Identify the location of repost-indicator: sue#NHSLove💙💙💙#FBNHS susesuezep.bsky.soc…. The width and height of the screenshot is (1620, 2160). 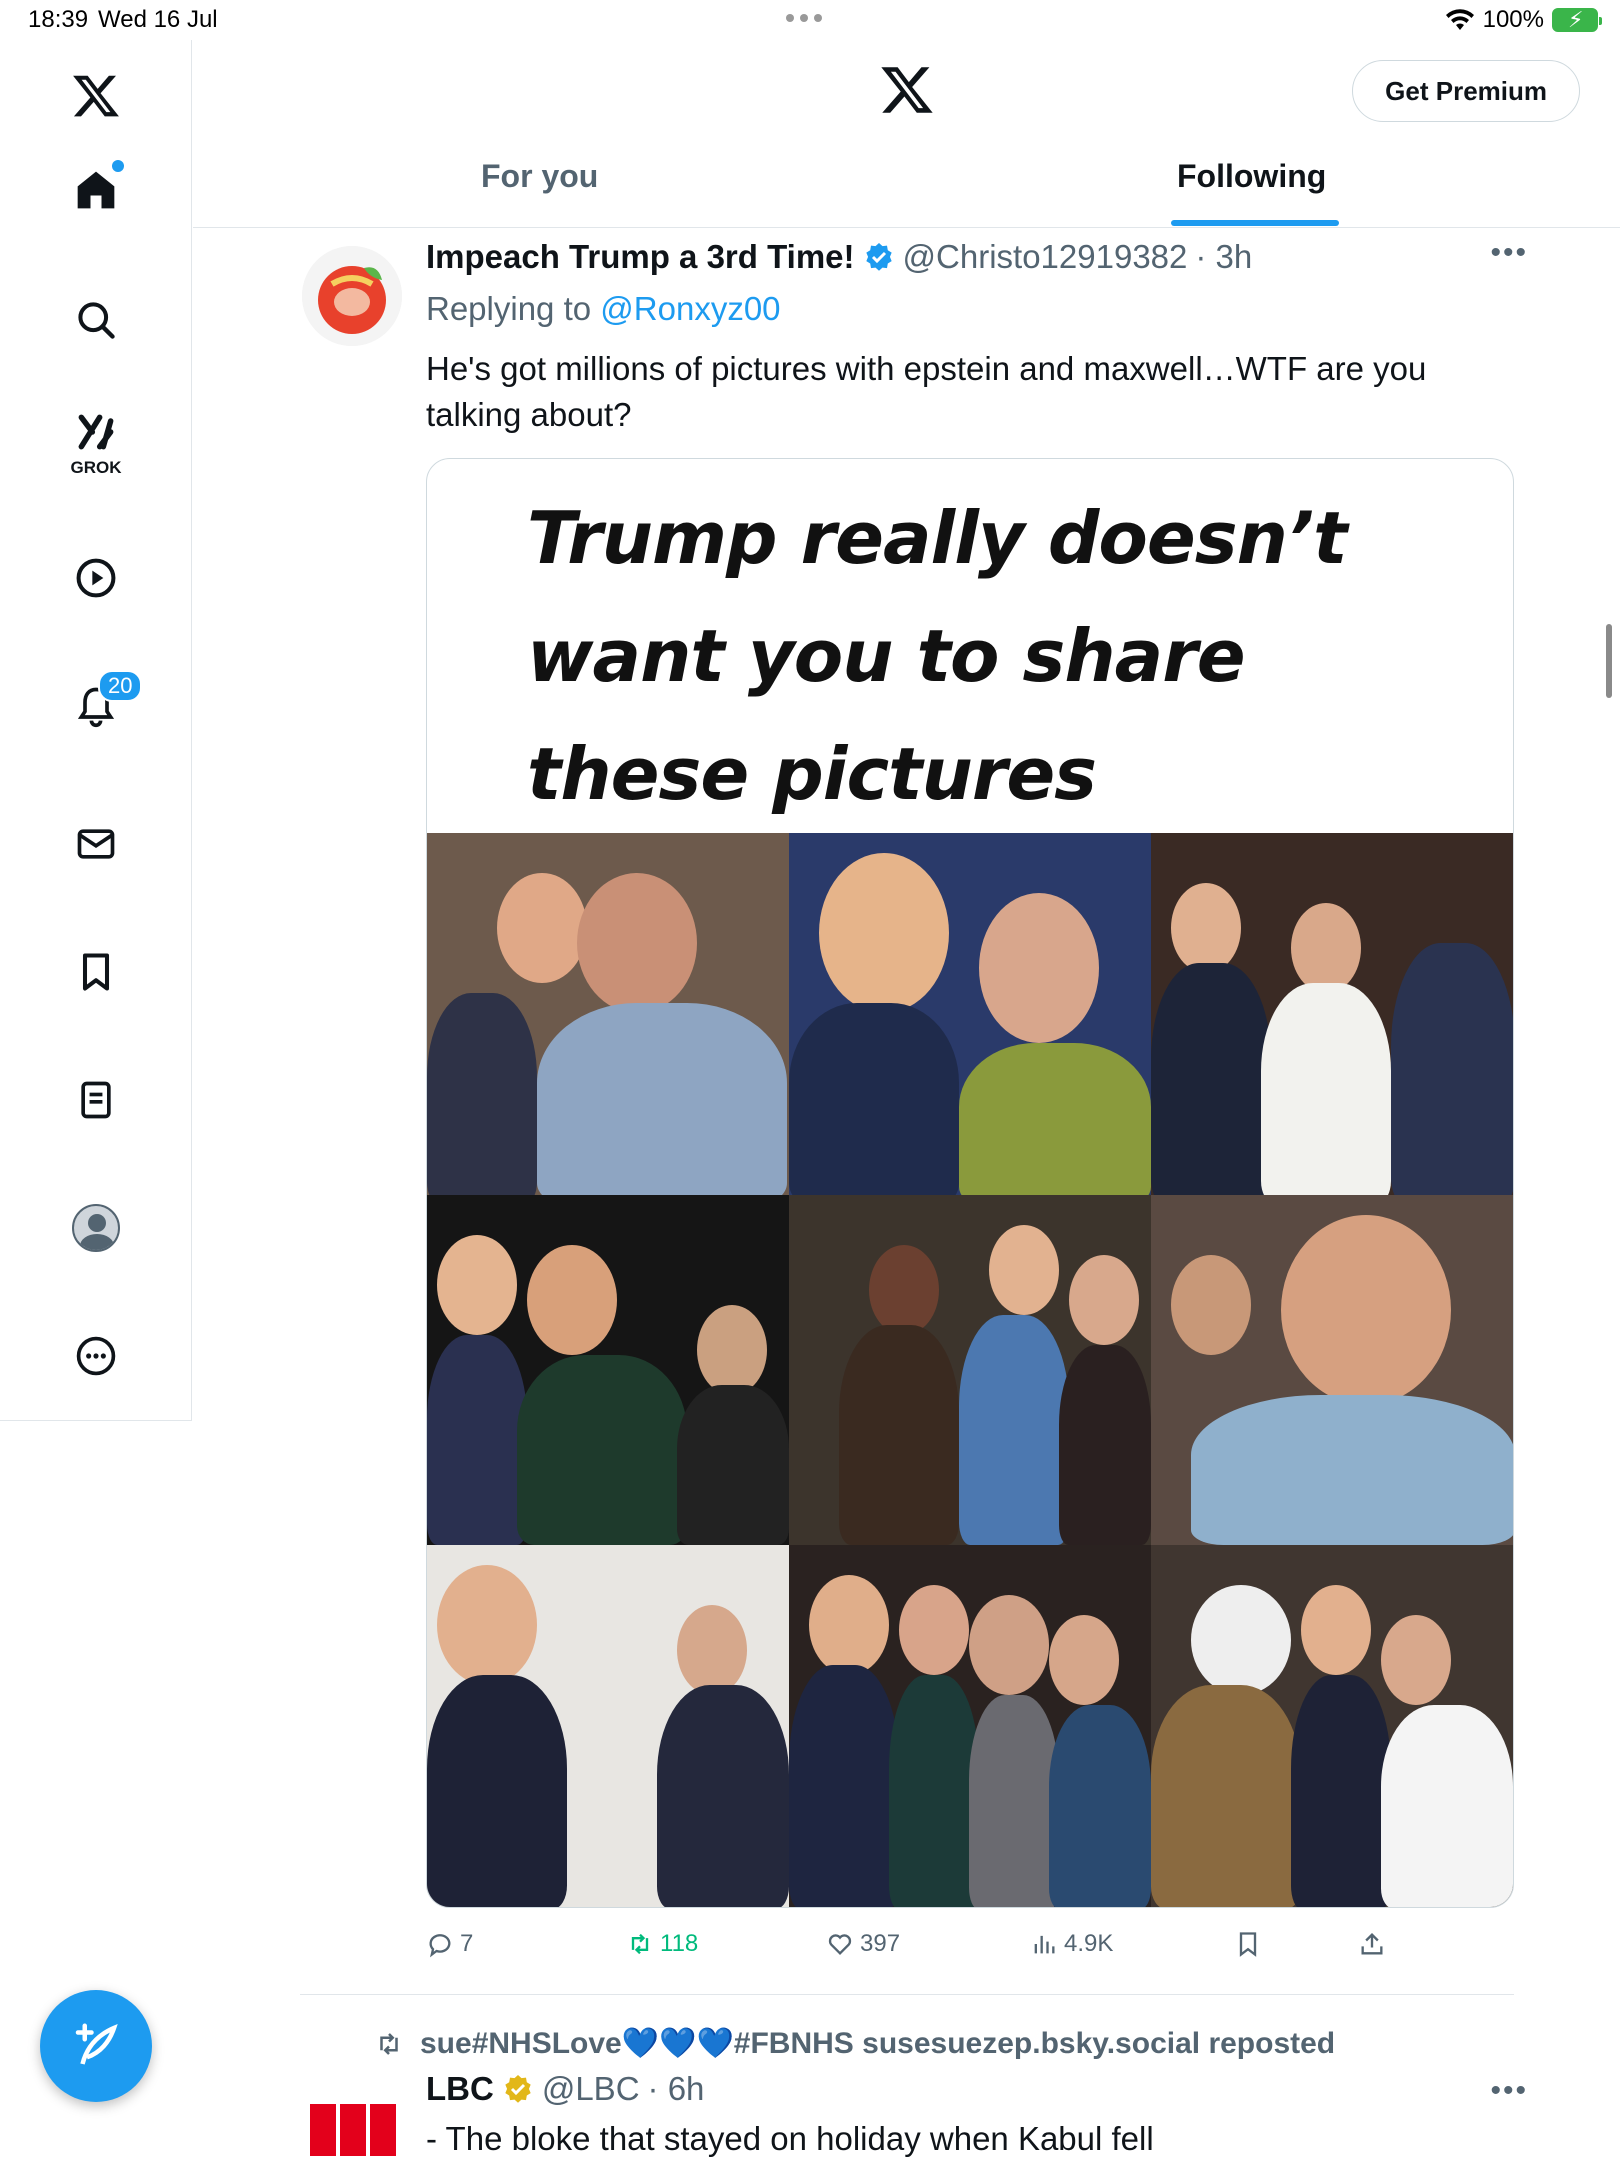
(854, 2043).